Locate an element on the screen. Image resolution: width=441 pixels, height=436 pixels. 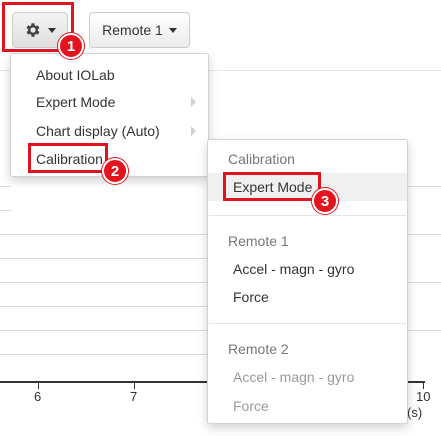
menu-item-about: About IOLab is located at coordinates (109, 75).